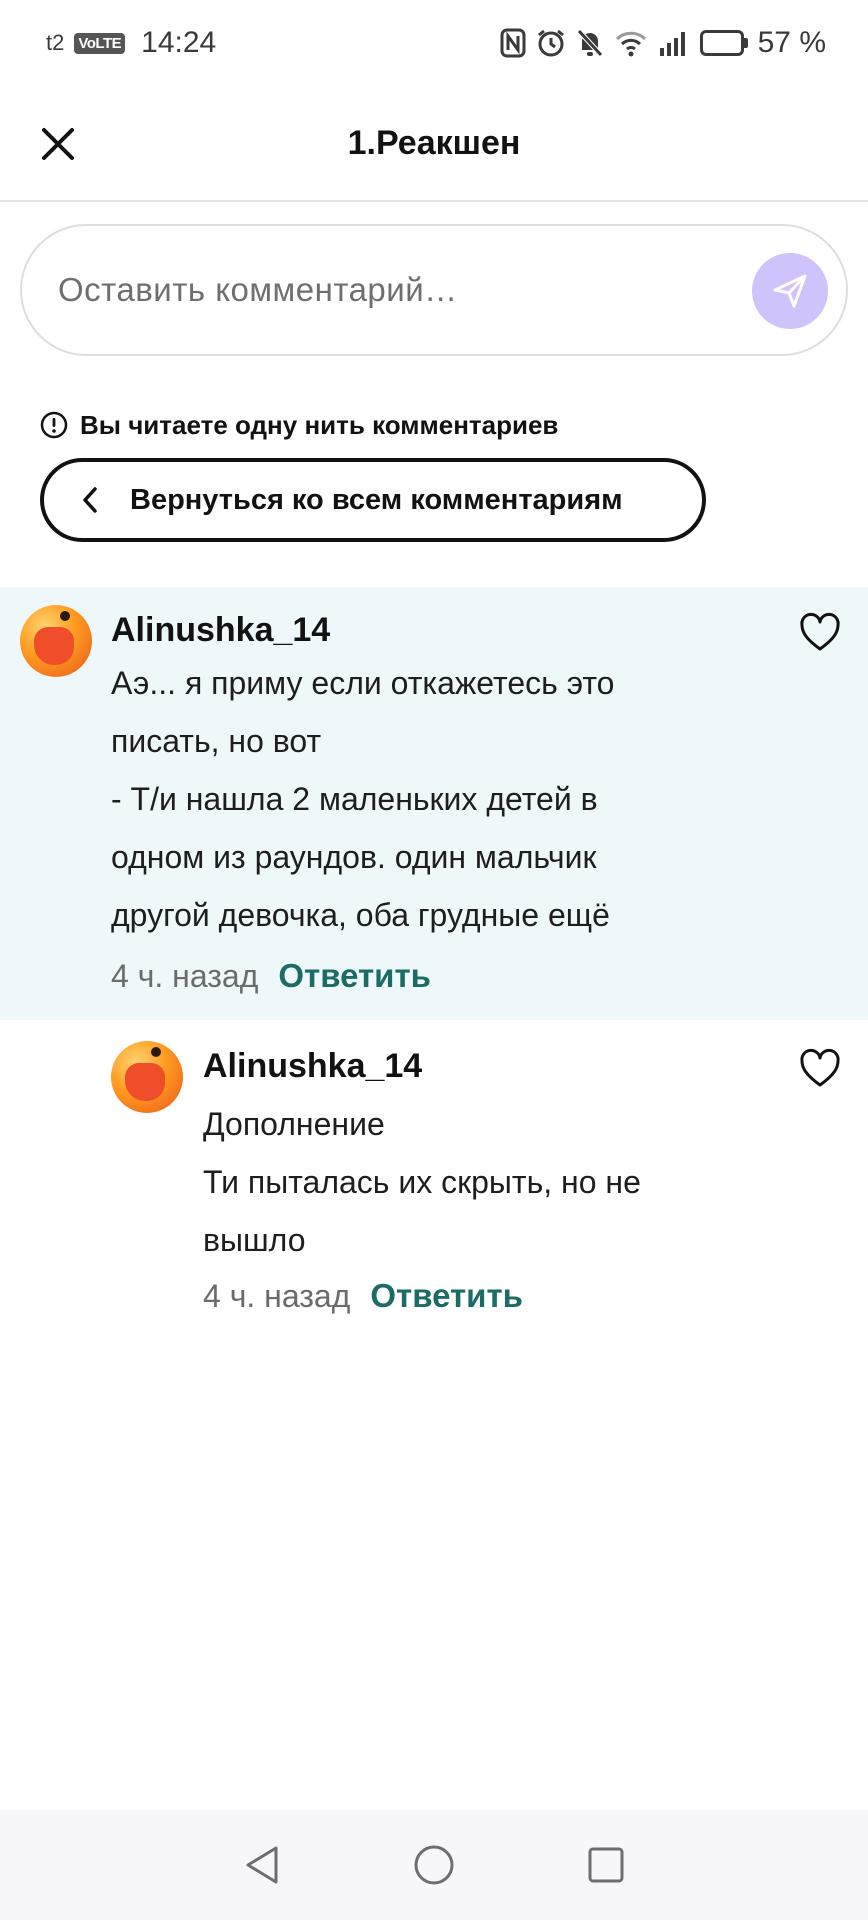 The height and width of the screenshot is (1920, 868). Describe the element at coordinates (513, 43) in the screenshot. I see `nfc-icon` at that location.